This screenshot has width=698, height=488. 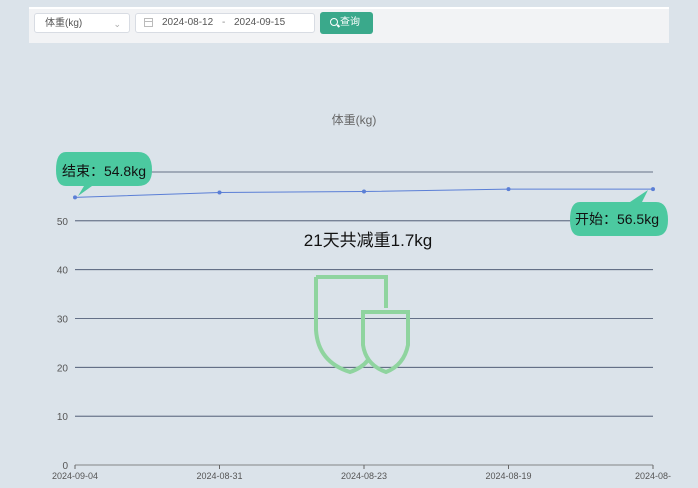 What do you see at coordinates (63, 344) in the screenshot?
I see `y-axis-ticks: 01020304050` at bounding box center [63, 344].